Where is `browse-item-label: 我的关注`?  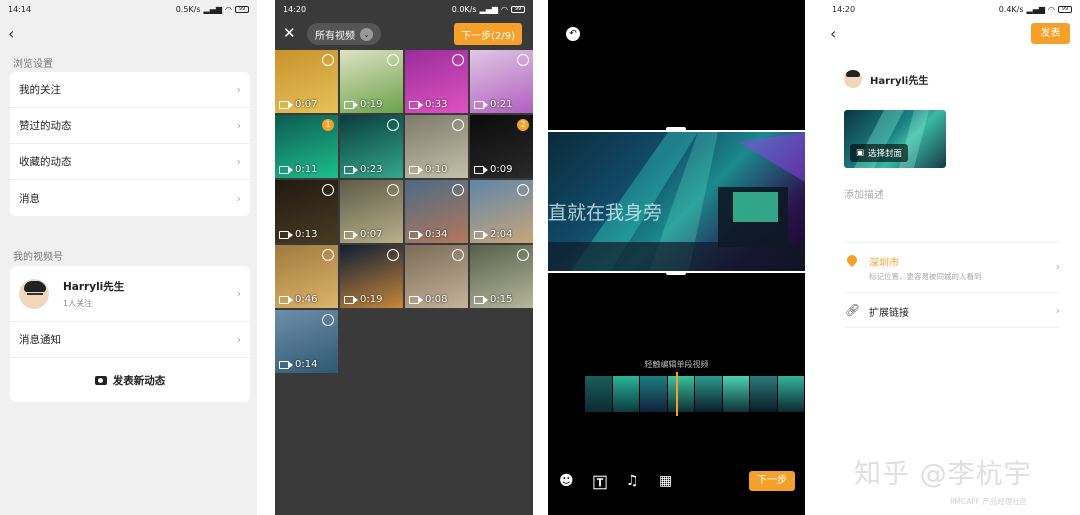 browse-item-label: 我的关注 is located at coordinates (40, 90).